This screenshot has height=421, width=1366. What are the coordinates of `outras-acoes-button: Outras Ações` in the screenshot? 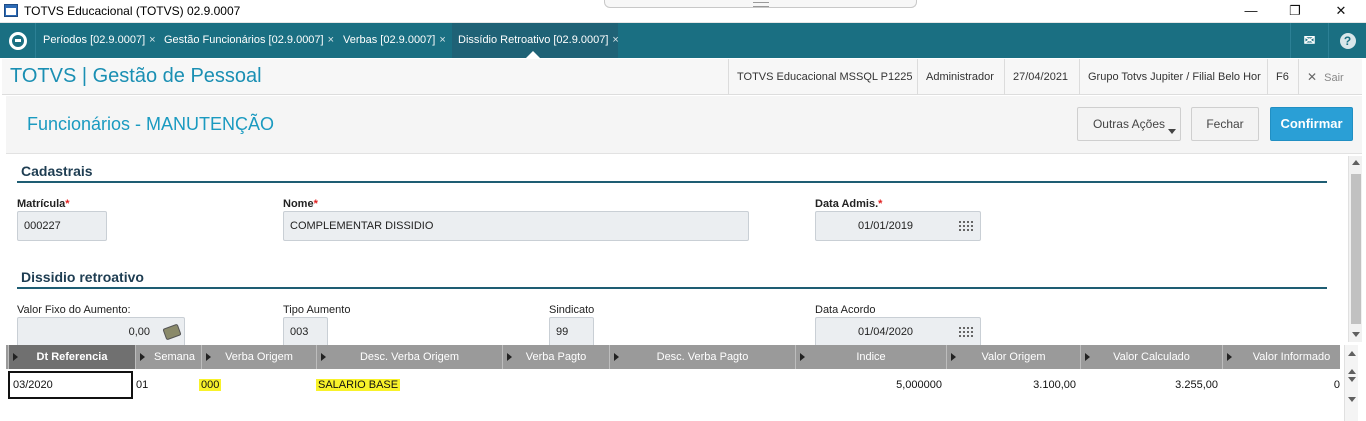 It's located at (1129, 124).